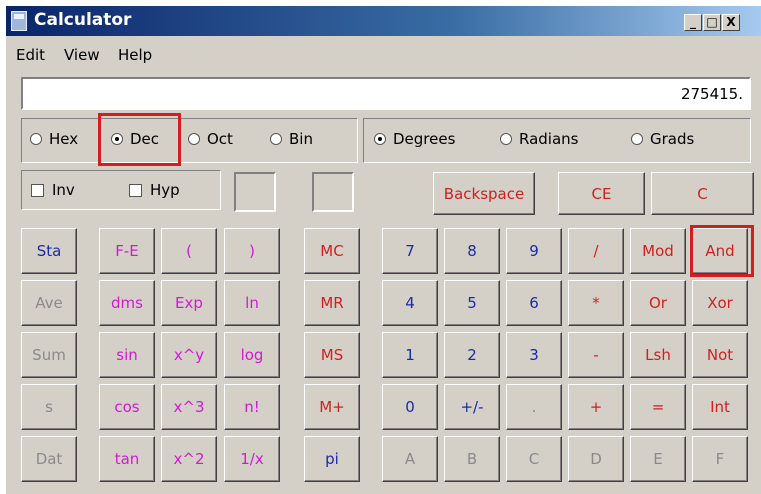  Describe the element at coordinates (252, 407) in the screenshot. I see `sci-n-button: n!` at that location.